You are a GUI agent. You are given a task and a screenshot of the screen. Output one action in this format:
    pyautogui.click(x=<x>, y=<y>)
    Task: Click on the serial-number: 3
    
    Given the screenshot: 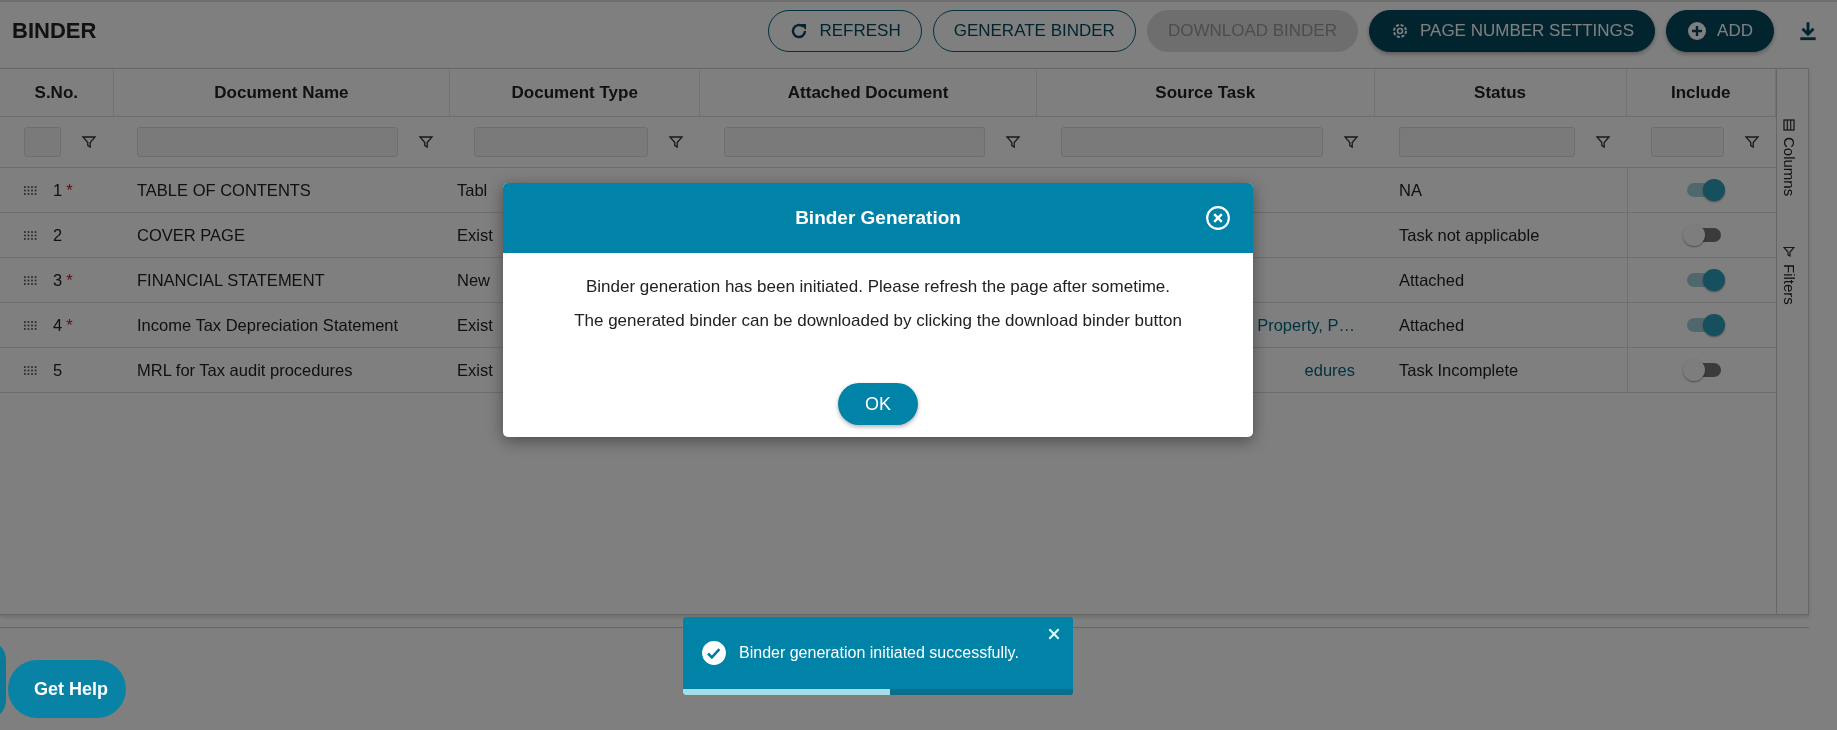 What is the action you would take?
    pyautogui.click(x=58, y=280)
    